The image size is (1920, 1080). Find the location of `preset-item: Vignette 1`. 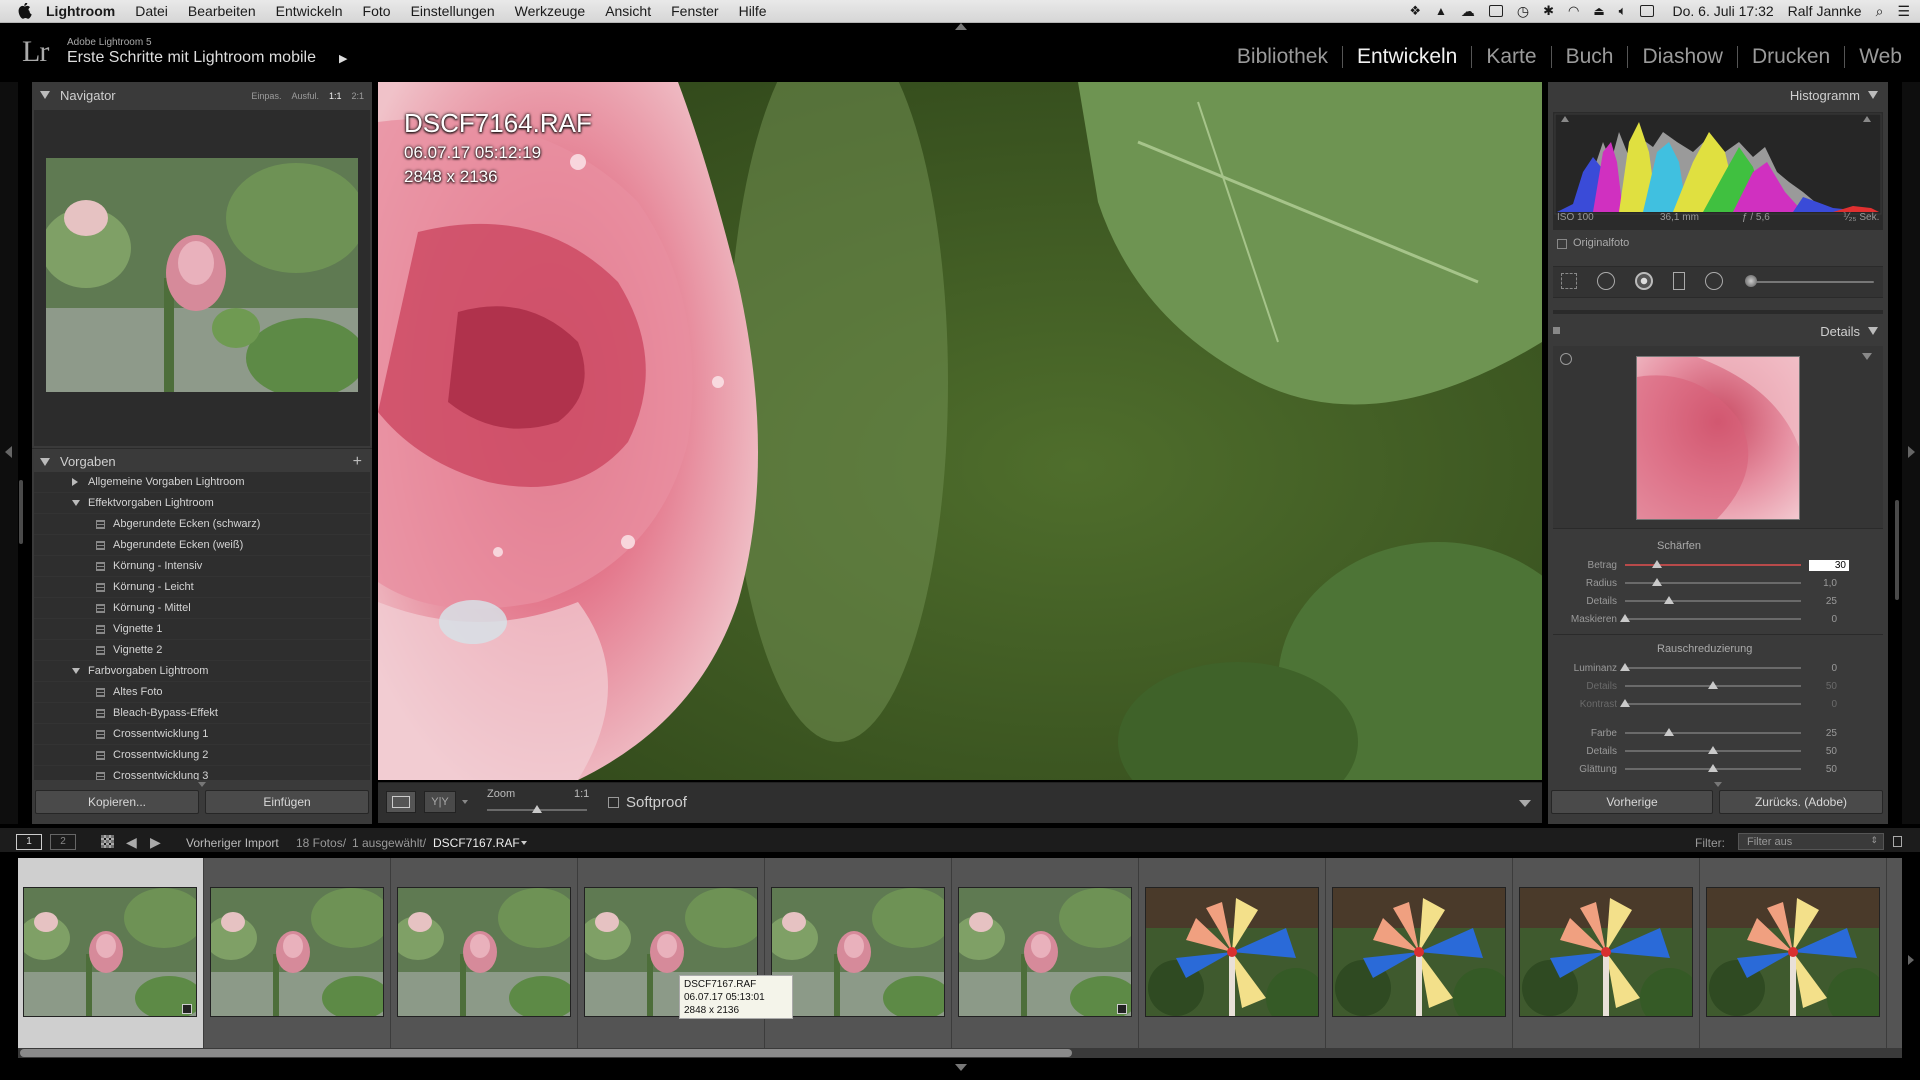

preset-item: Vignette 1 is located at coordinates (202, 629).